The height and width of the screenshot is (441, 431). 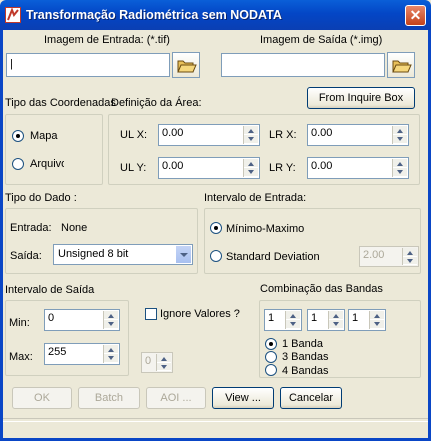 I want to click on interval-stddev-radio, so click(x=216, y=256).